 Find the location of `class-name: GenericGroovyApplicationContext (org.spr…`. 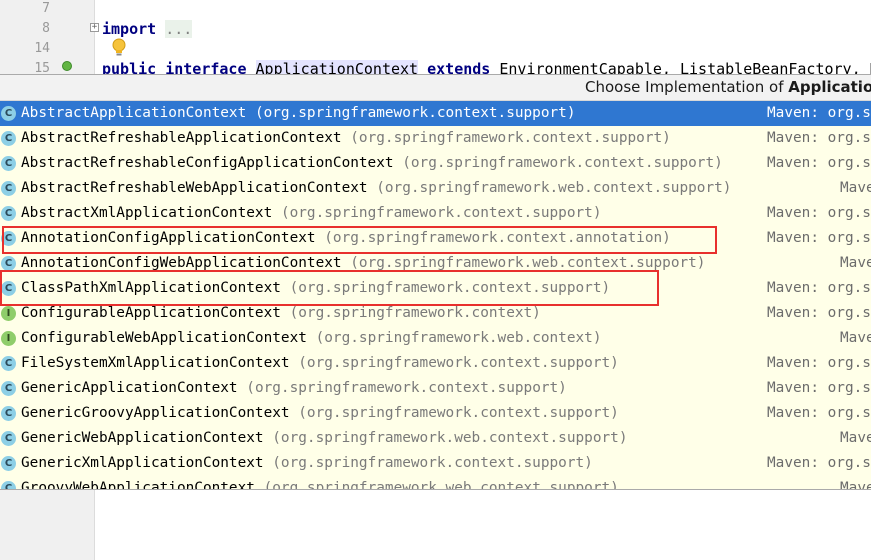

class-name: GenericGroovyApplicationContext (org.spr… is located at coordinates (320, 413).